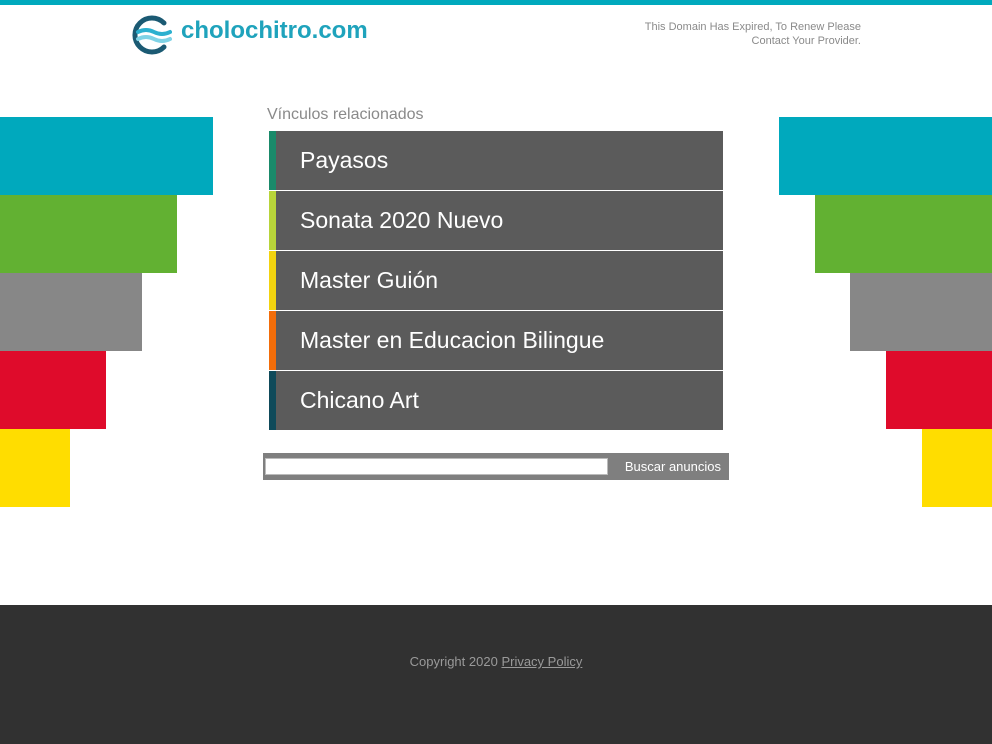 Image resolution: width=992 pixels, height=744 pixels. I want to click on related-link-label: Sonata 2020 Nuevo, so click(402, 220).